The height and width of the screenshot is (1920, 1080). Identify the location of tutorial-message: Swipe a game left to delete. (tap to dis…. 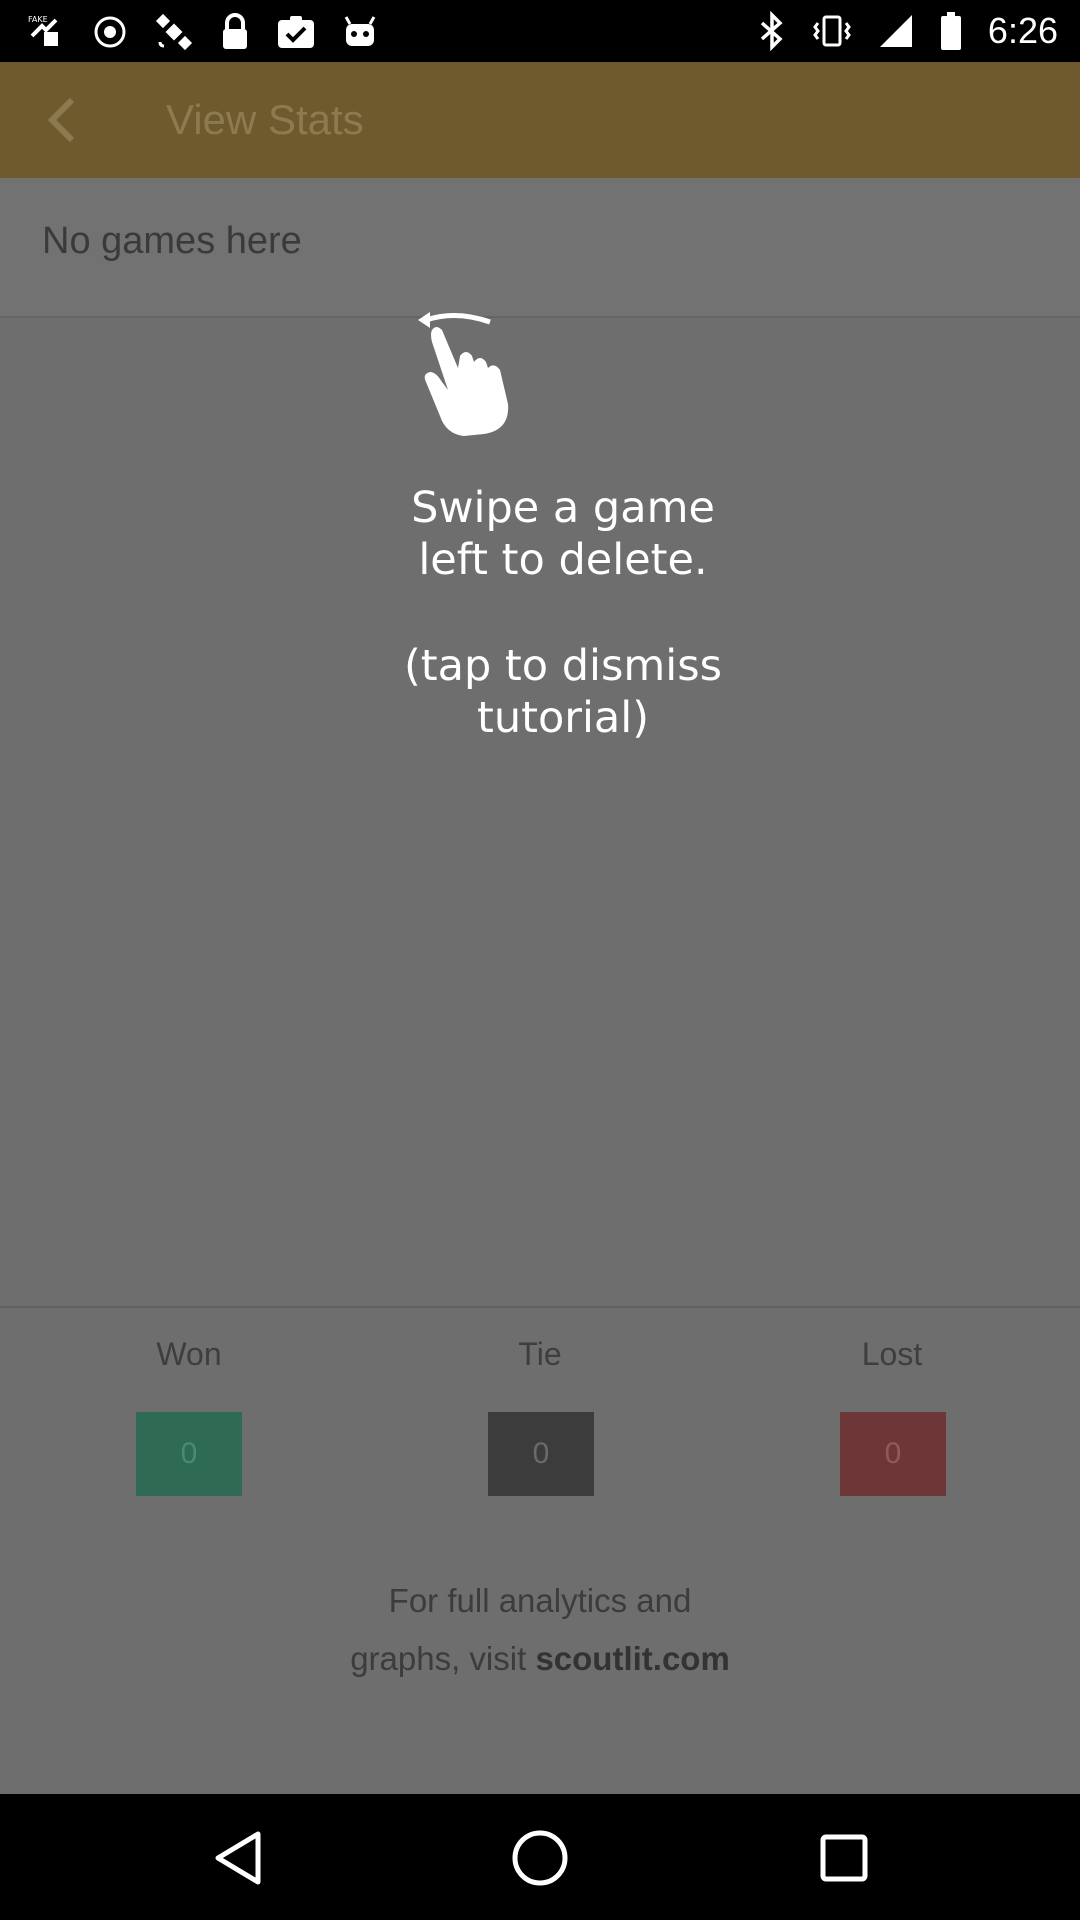
(563, 613).